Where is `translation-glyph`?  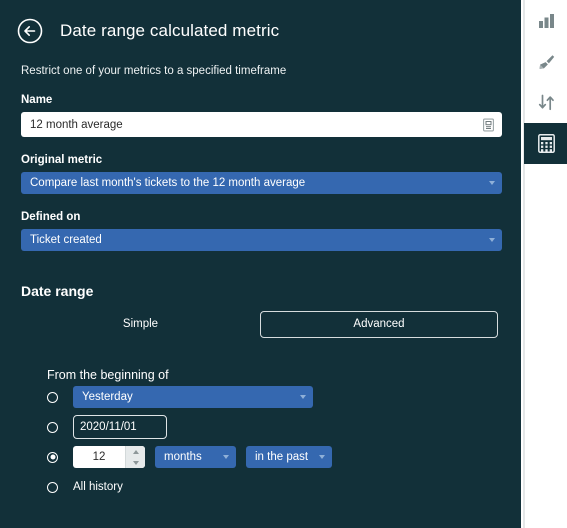
translation-glyph is located at coordinates (488, 124).